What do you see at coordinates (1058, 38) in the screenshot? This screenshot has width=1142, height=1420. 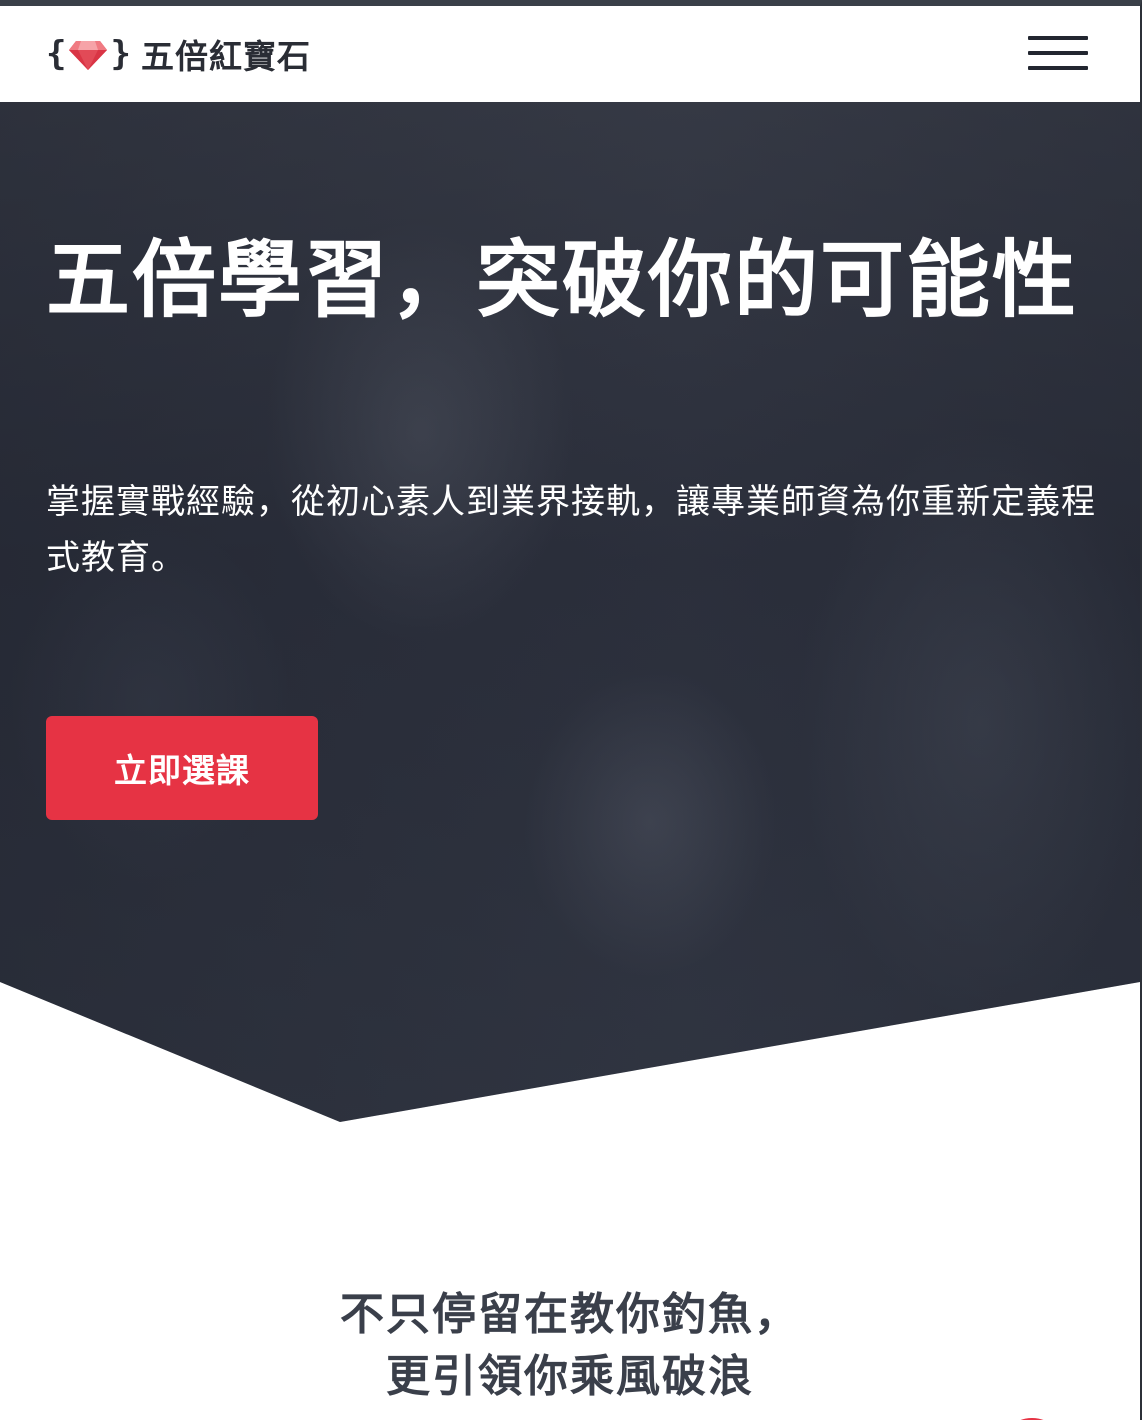 I see `menu-bar-top` at bounding box center [1058, 38].